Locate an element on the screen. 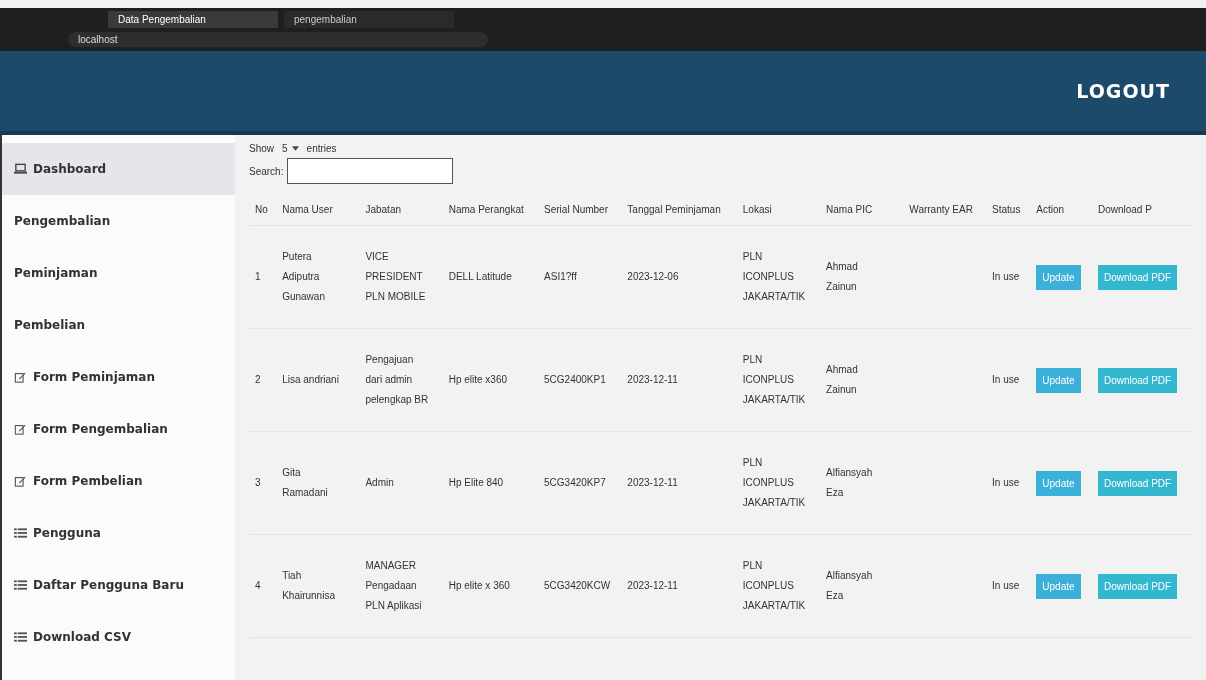  table-cell-text: 3 is located at coordinates (258, 483).